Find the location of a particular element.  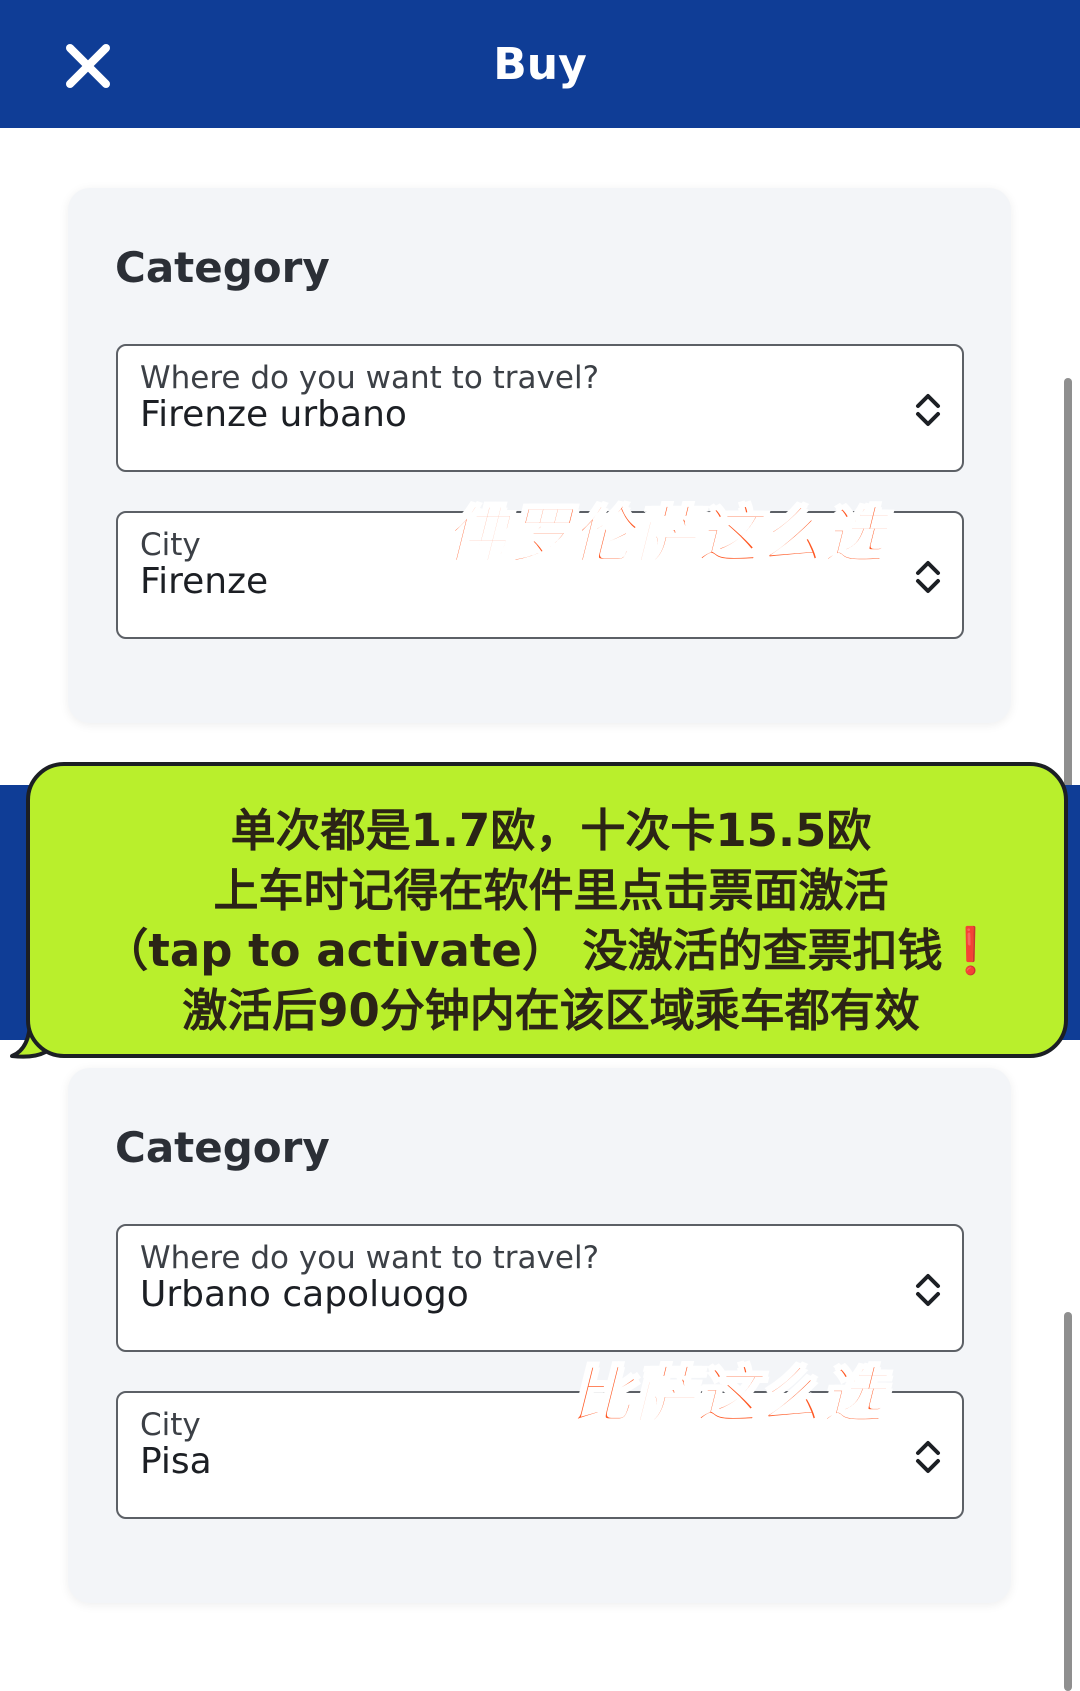

bubble-line-price: 单次都是1.7欧，十次卡15.5欧 is located at coordinates (551, 830).